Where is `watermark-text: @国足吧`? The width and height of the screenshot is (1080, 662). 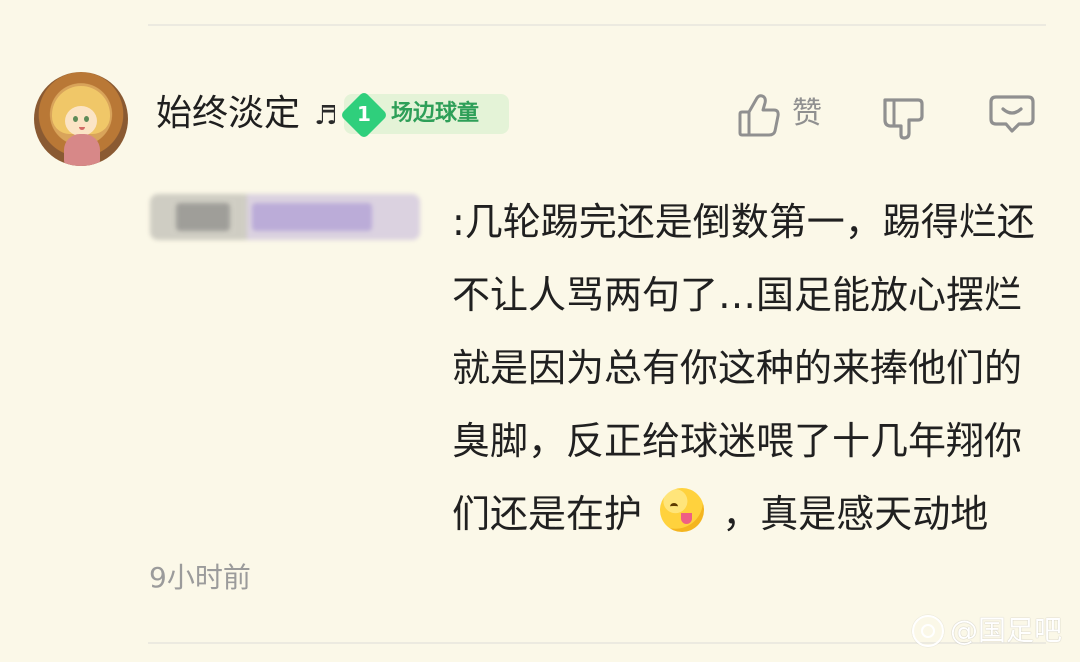
watermark-text: @国足吧 is located at coordinates (1005, 630).